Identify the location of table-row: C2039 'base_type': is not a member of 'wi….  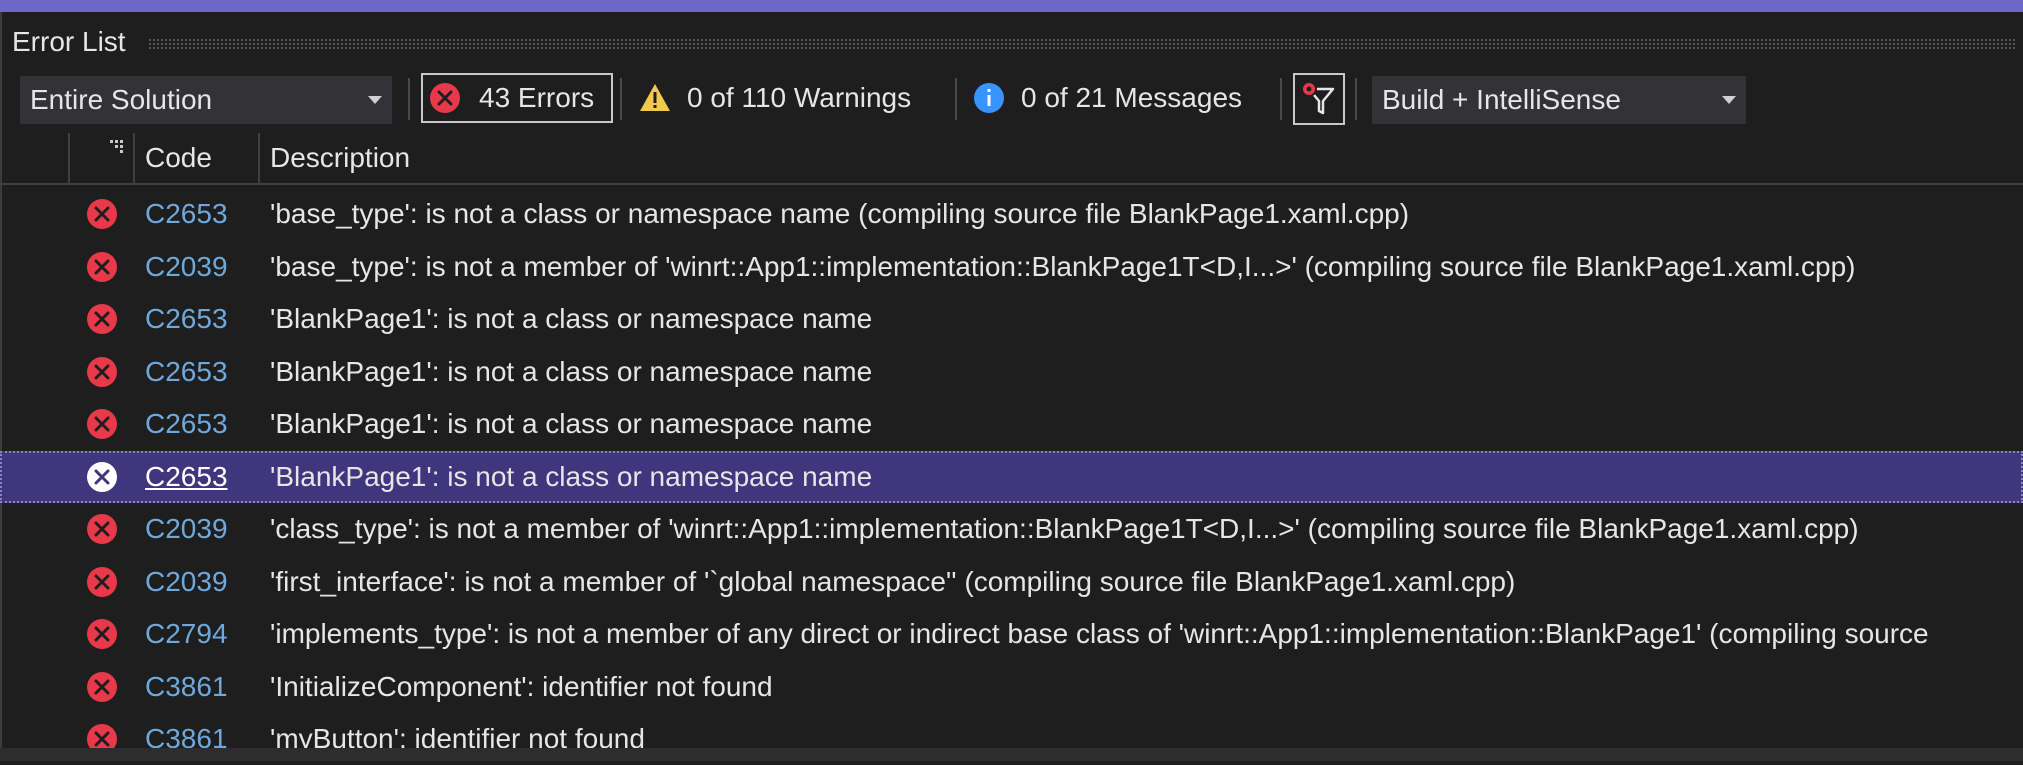
(1011, 267).